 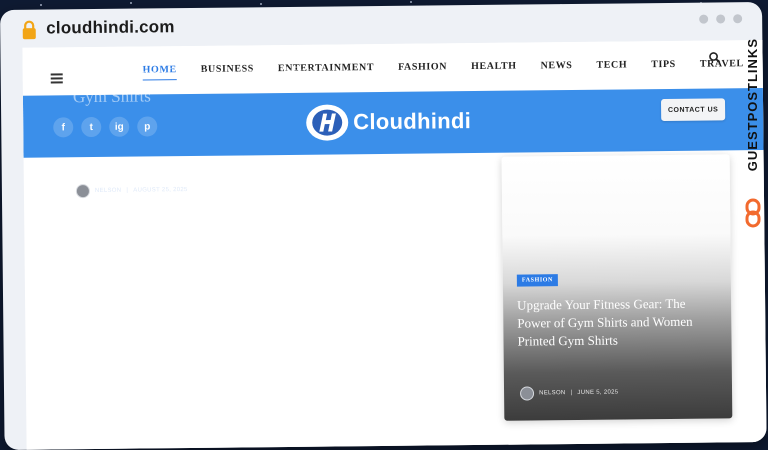 What do you see at coordinates (611, 64) in the screenshot?
I see `menu-item-tech: TECH` at bounding box center [611, 64].